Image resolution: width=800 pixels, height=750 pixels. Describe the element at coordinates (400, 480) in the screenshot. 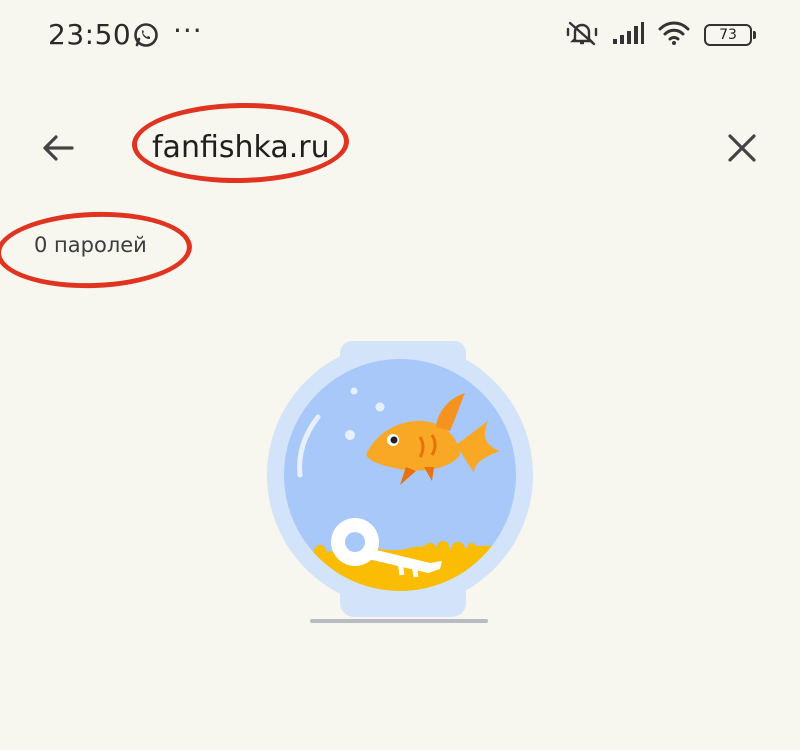

I see `fishbowl-key-illustration` at that location.